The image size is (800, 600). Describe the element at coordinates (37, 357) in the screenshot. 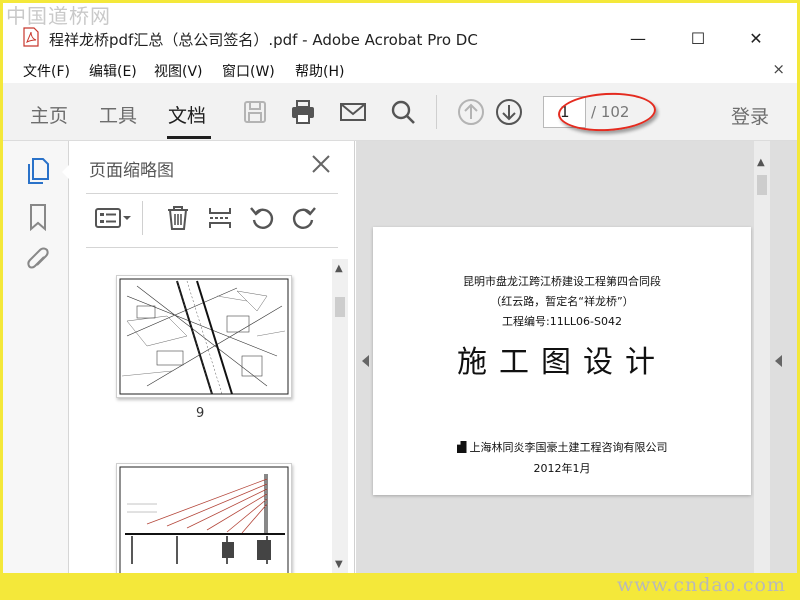

I see `navigation-rail` at that location.